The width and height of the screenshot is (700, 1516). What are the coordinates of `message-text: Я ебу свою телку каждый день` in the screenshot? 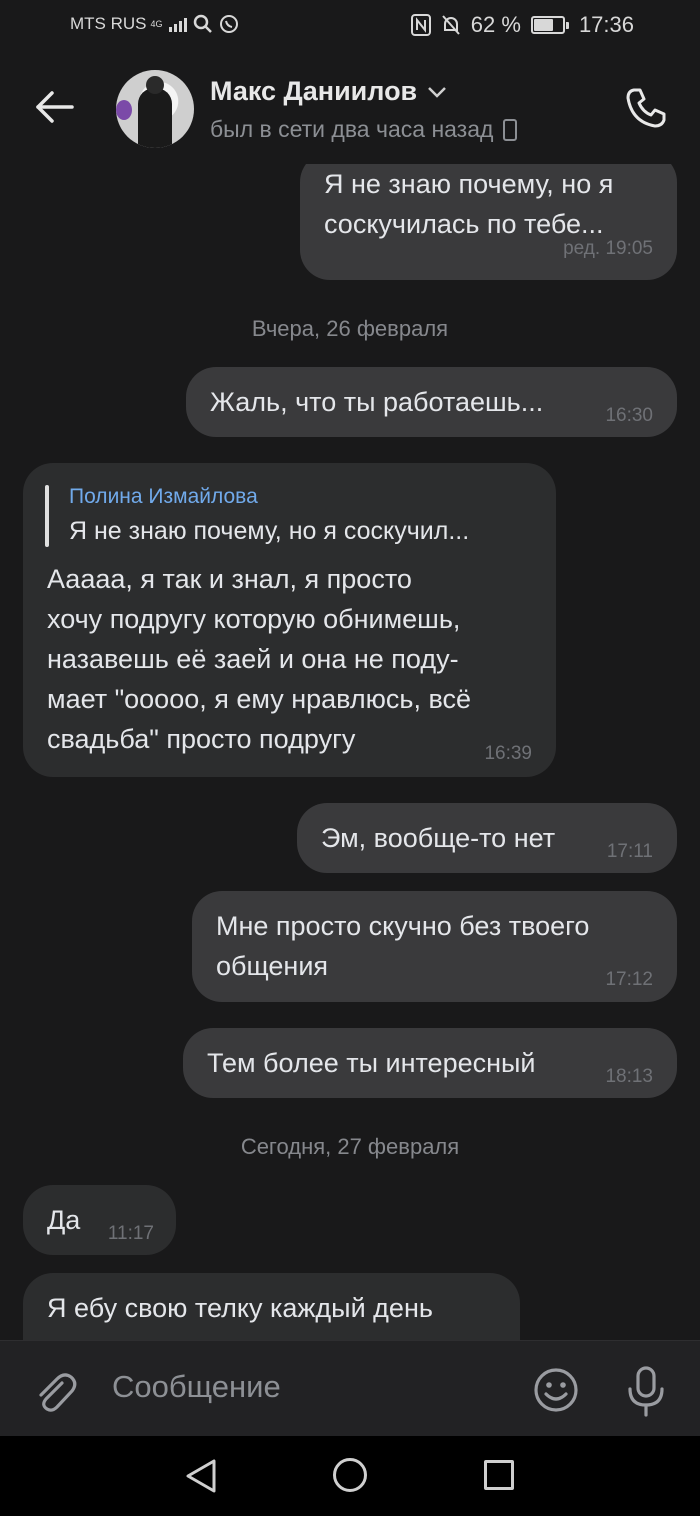 It's located at (240, 1308).